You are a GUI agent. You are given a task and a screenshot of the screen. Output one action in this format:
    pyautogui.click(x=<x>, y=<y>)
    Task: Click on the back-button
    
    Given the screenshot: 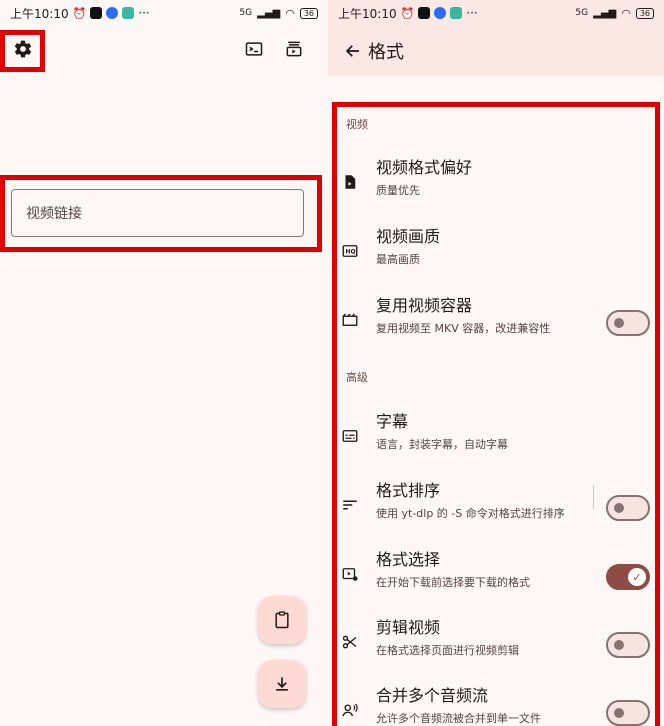 What is the action you would take?
    pyautogui.click(x=353, y=51)
    